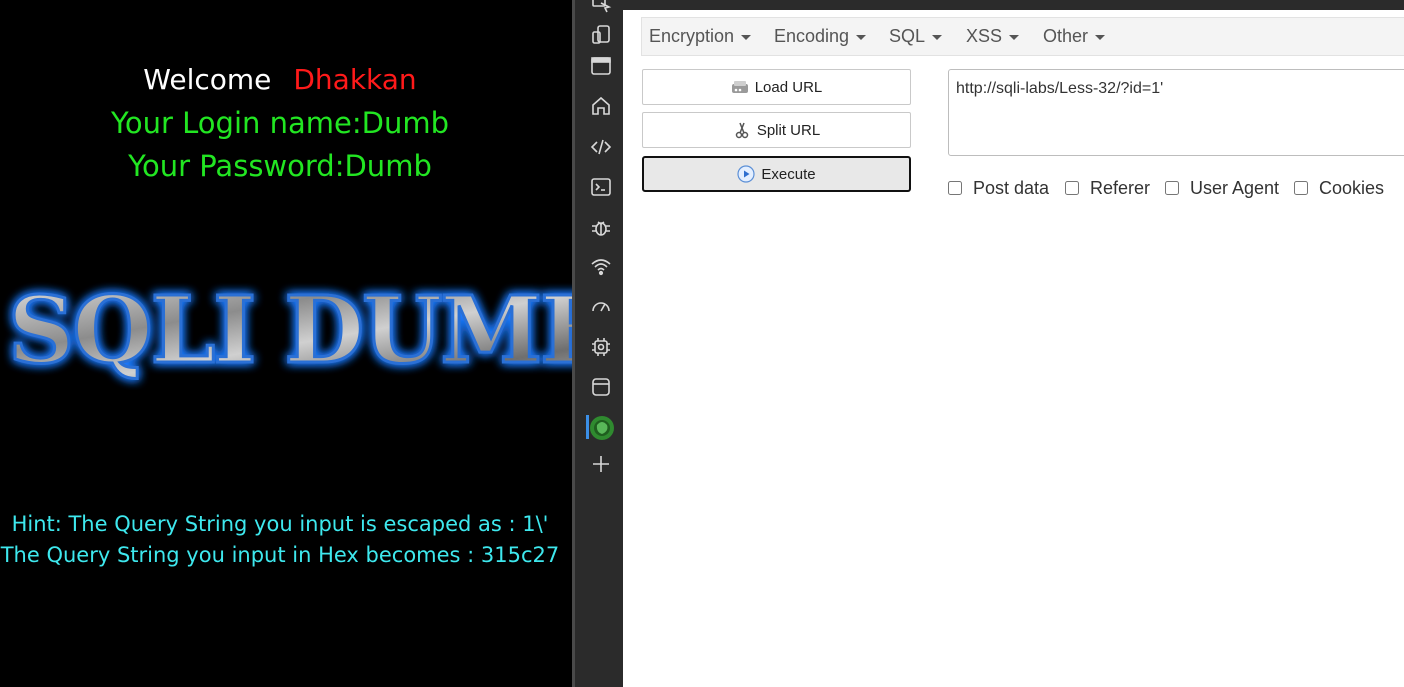 Image resolution: width=1404 pixels, height=687 pixels. I want to click on login-name-text: Your Login name:Dumb, so click(280, 123).